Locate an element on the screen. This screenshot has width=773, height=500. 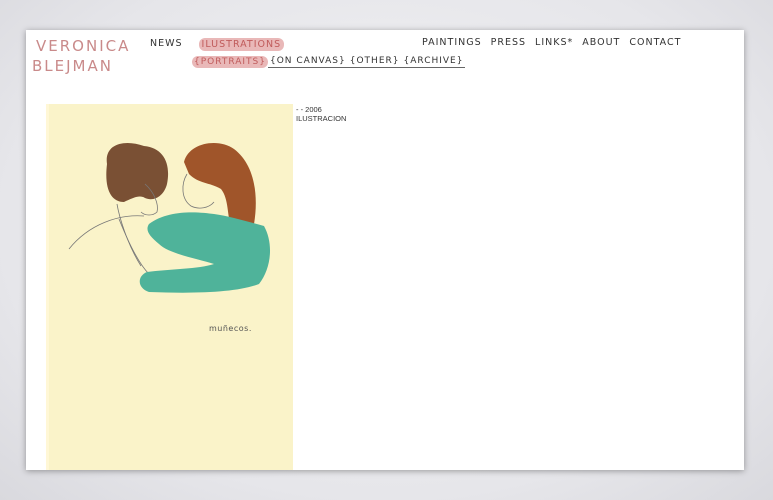
primary-nav-left: NEWS ILUSTRATIONS is located at coordinates (217, 44).